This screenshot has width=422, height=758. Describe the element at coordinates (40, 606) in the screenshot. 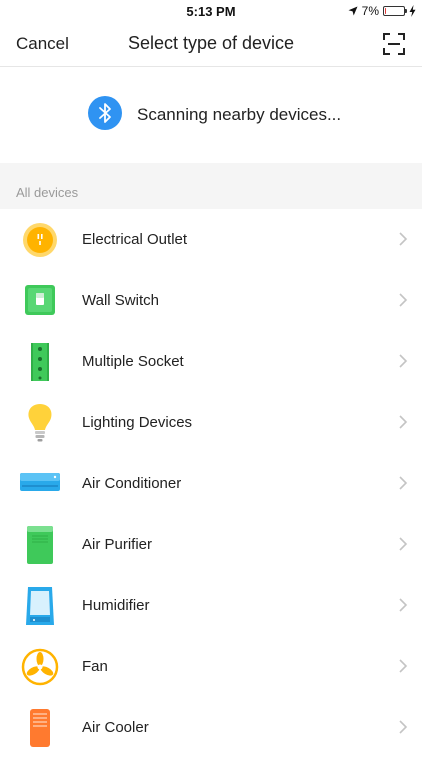

I see `humidifier-icon` at that location.